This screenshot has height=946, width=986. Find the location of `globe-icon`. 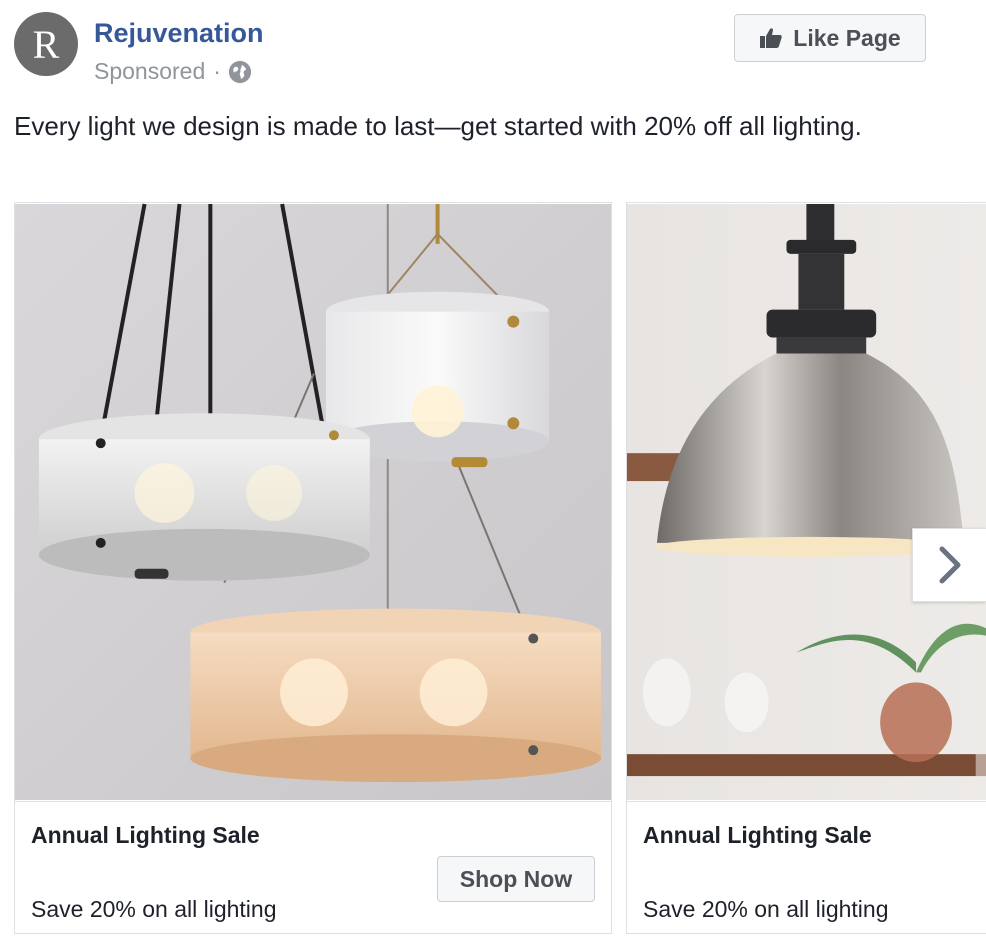

globe-icon is located at coordinates (239, 71).